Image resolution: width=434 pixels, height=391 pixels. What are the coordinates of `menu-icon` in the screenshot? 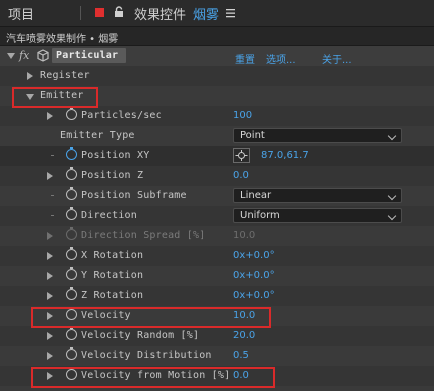 It's located at (230, 13).